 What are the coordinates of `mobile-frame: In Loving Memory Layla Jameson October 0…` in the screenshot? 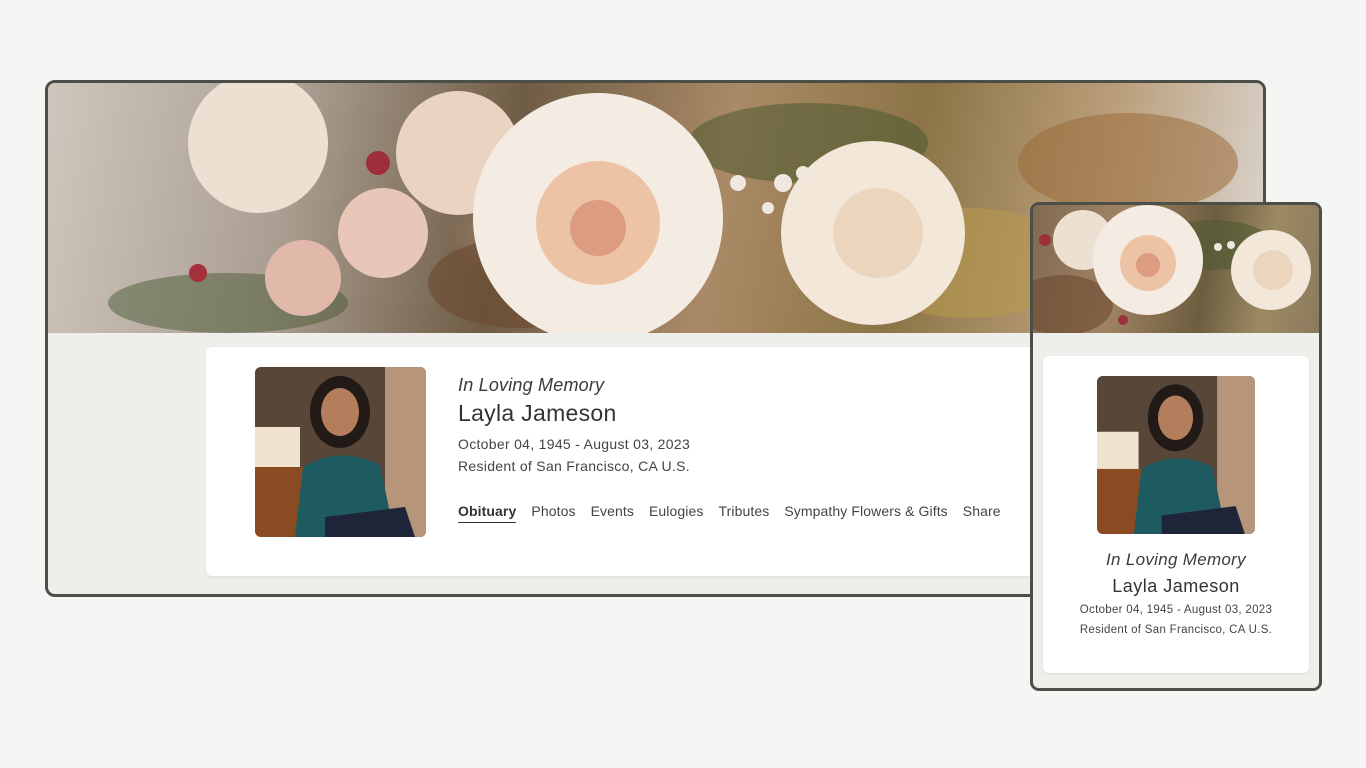 It's located at (1176, 446).